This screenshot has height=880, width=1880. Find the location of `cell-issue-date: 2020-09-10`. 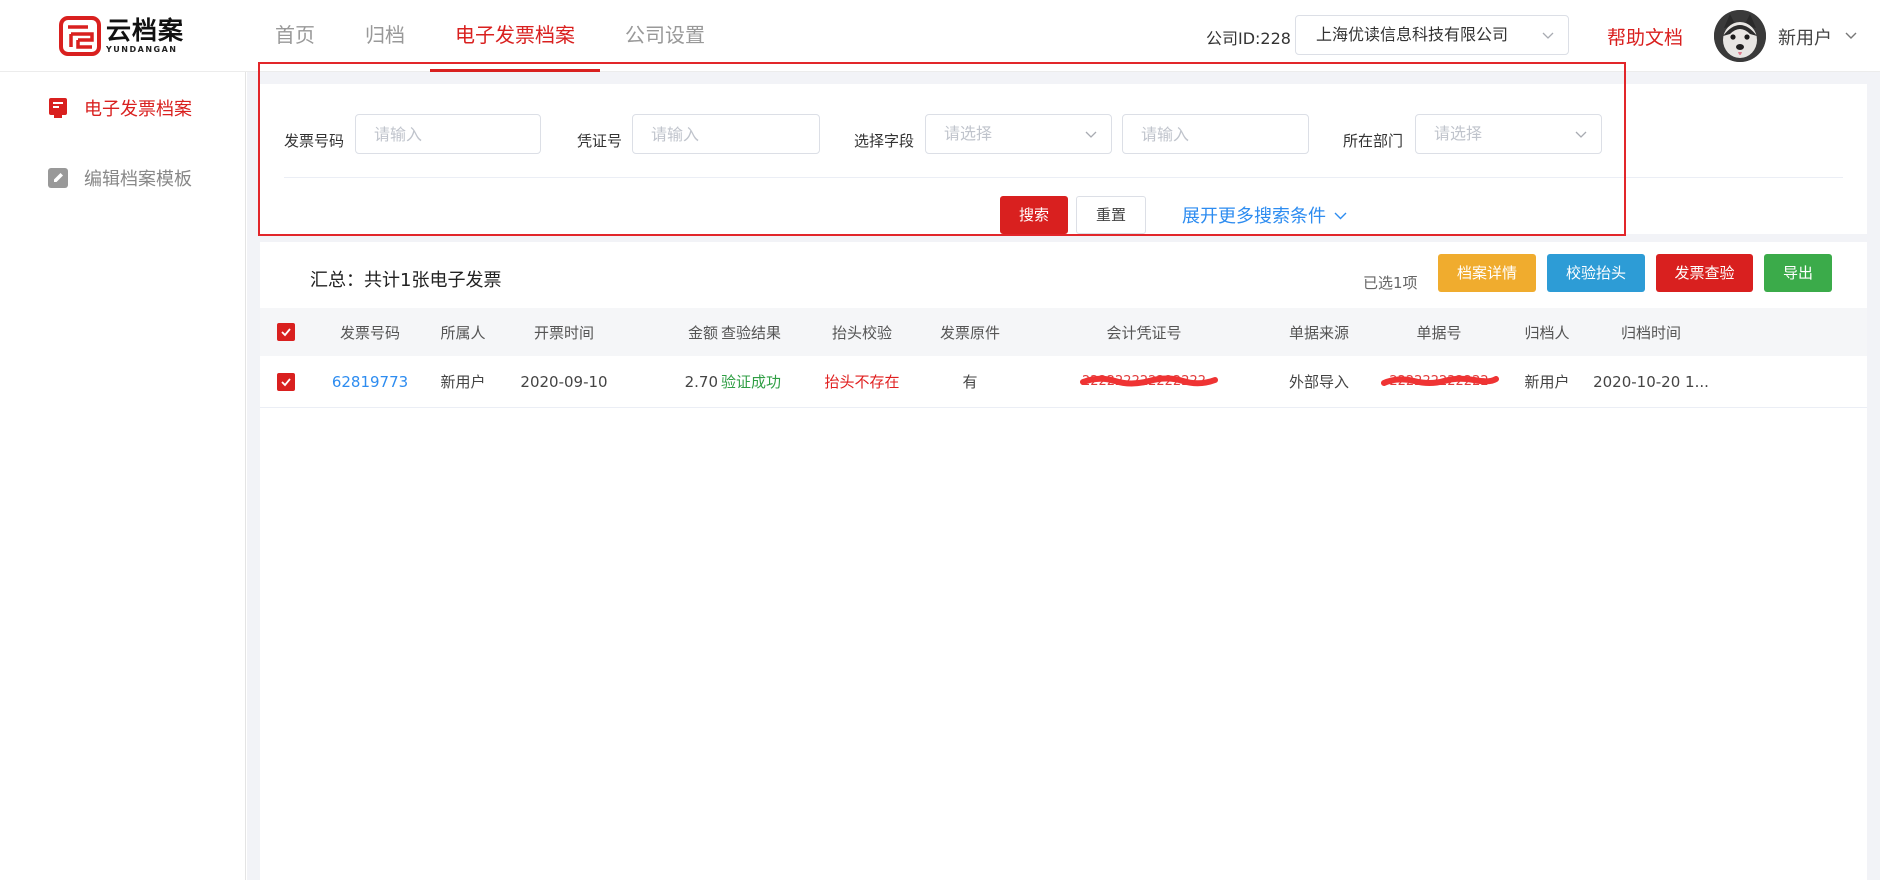

cell-issue-date: 2020-09-10 is located at coordinates (564, 381).